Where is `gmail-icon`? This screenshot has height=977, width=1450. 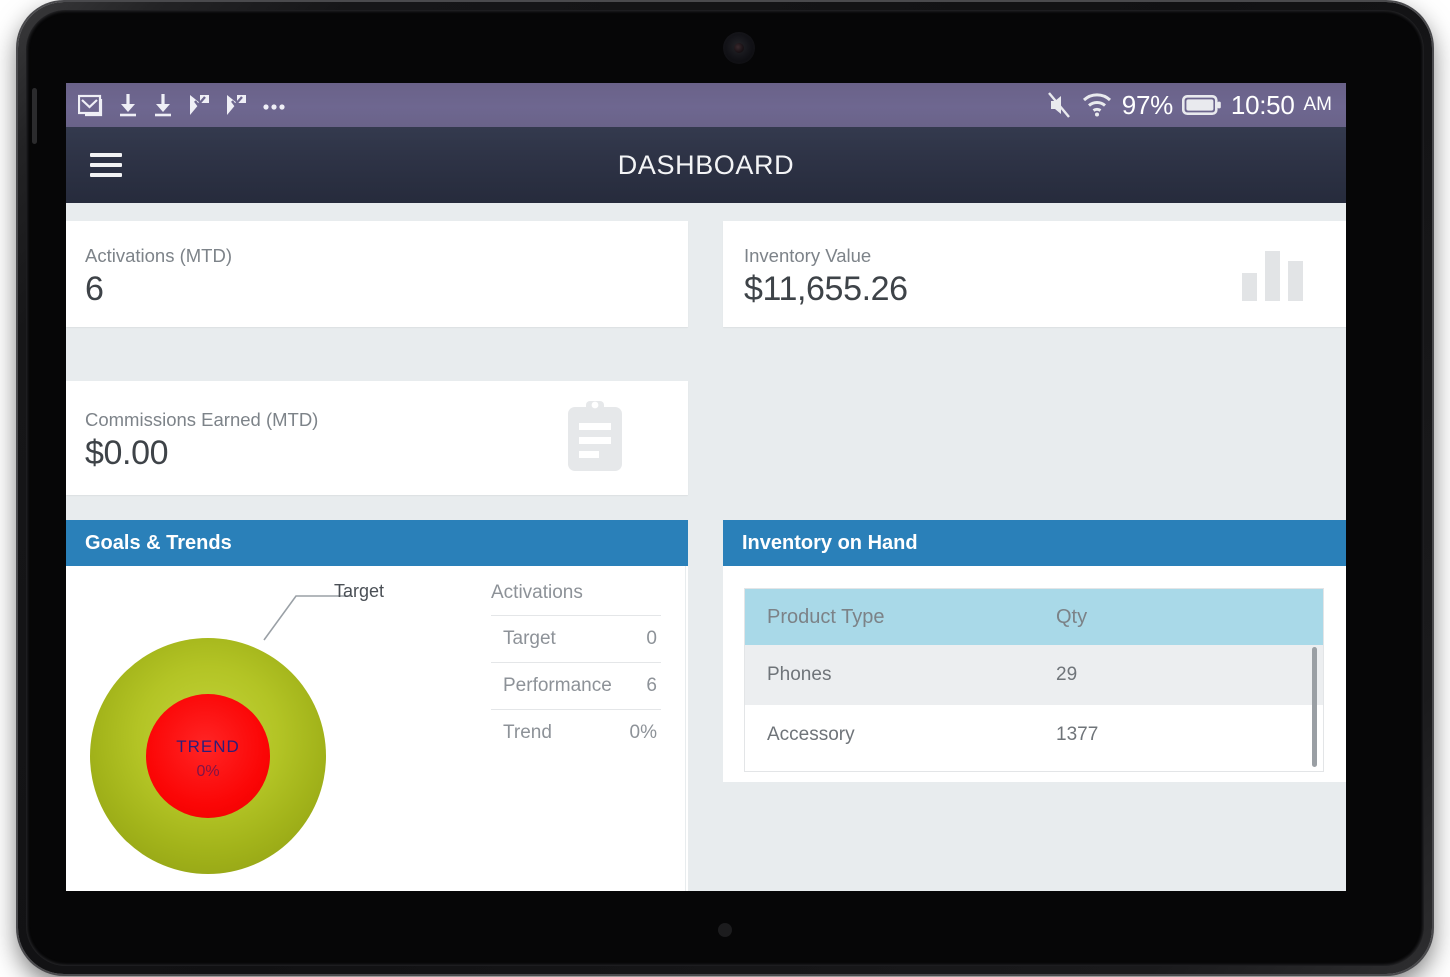 gmail-icon is located at coordinates (90, 105).